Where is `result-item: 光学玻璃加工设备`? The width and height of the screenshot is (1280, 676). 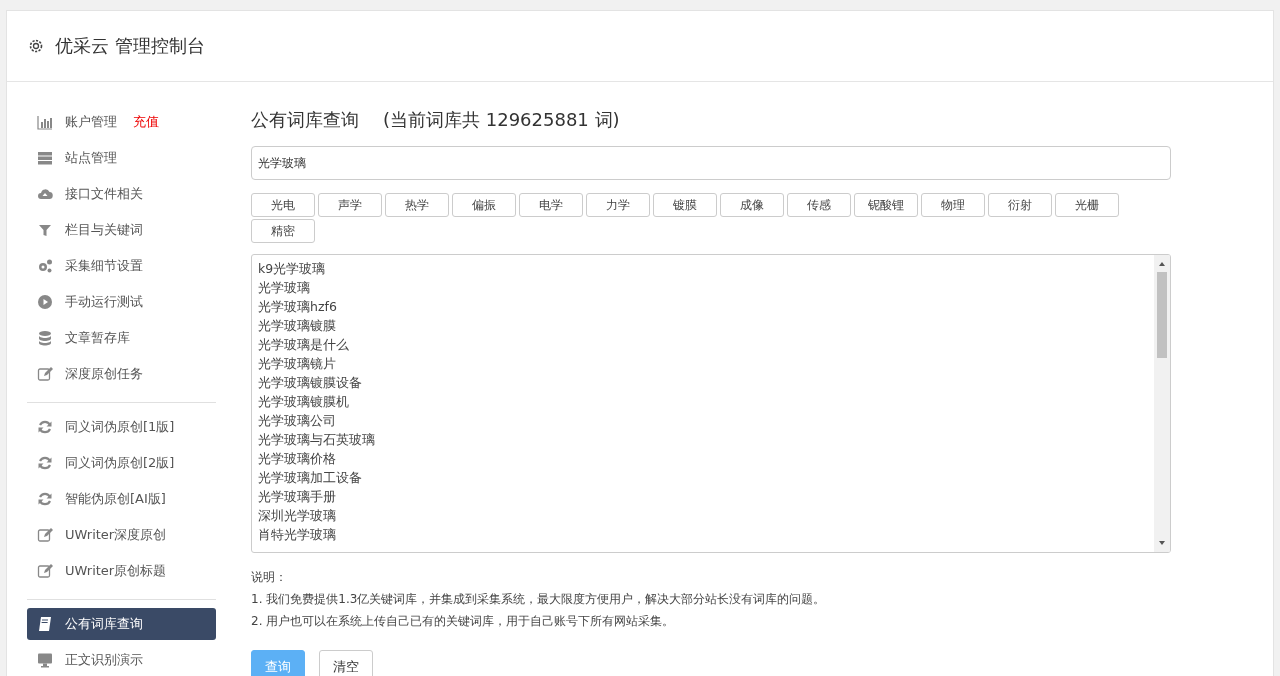
result-item: 光学玻璃加工设备 is located at coordinates (706, 477).